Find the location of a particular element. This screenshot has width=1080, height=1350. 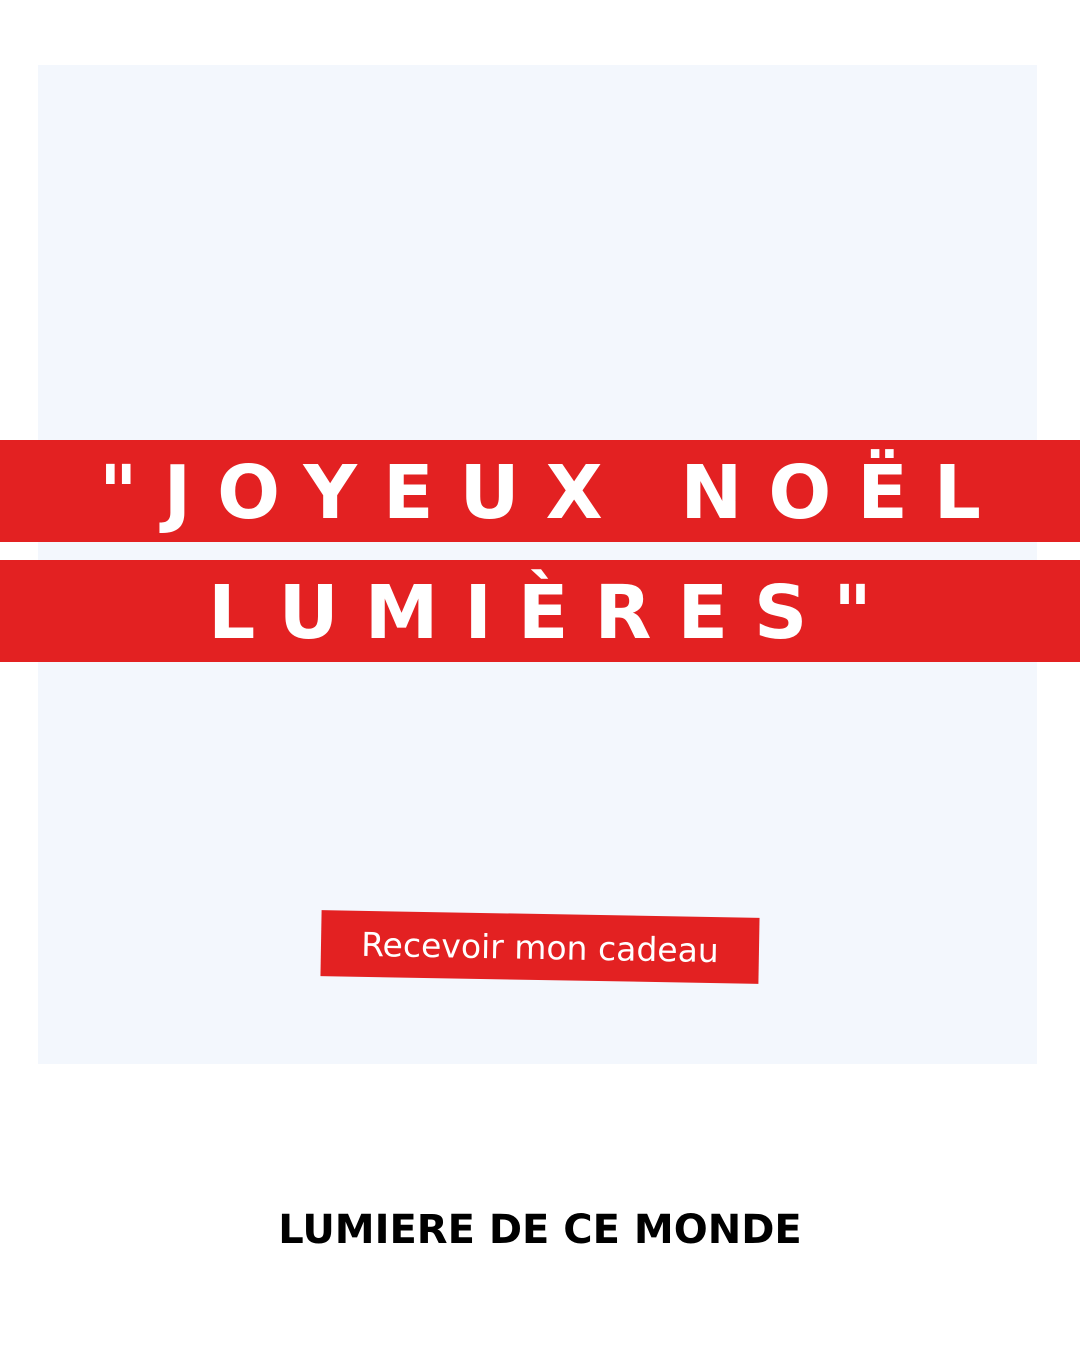

headline-line-2: LUMIÈRES" is located at coordinates (553, 613).